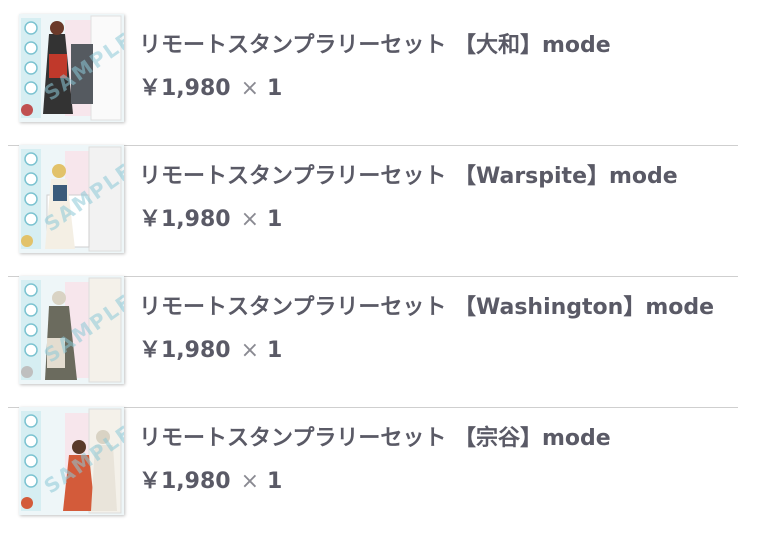 Image resolution: width=758 pixels, height=538 pixels. Describe the element at coordinates (375, 43) in the screenshot. I see `item-title-link: リモートスタンプラリーセット 【大和】mode` at that location.